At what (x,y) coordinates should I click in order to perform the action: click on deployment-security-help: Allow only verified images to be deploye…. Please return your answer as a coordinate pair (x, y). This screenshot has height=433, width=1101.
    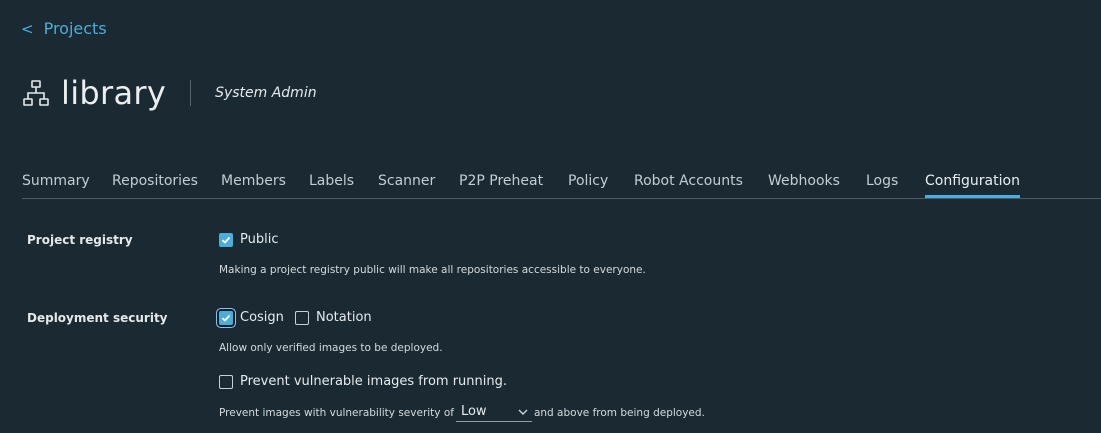
    Looking at the image, I should click on (331, 348).